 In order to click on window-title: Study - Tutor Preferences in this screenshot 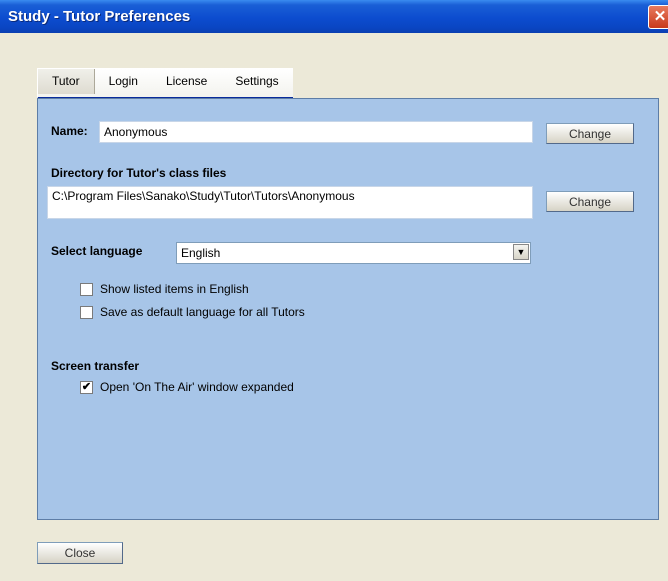, I will do `click(99, 16)`.